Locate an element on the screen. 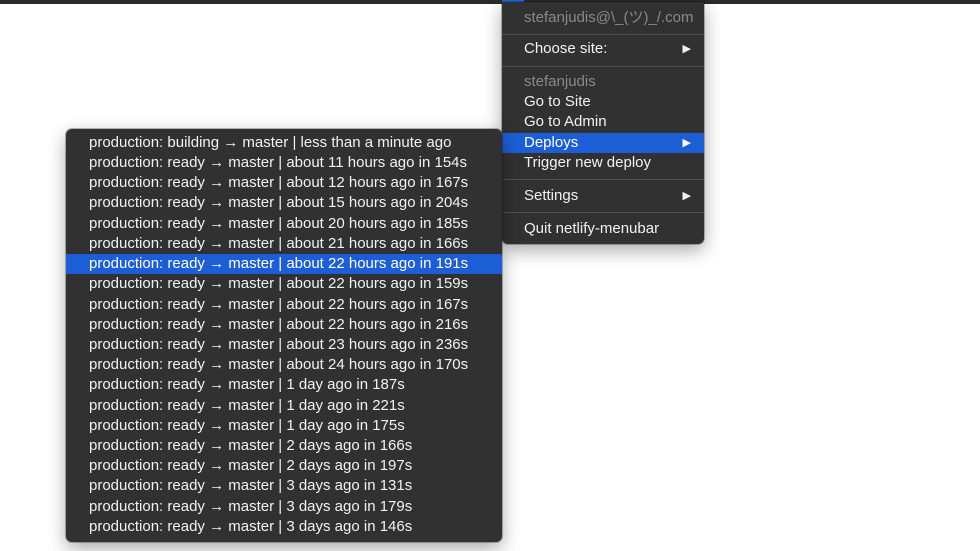 Image resolution: width=980 pixels, height=551 pixels. choose-site-label: Choose site: is located at coordinates (566, 48).